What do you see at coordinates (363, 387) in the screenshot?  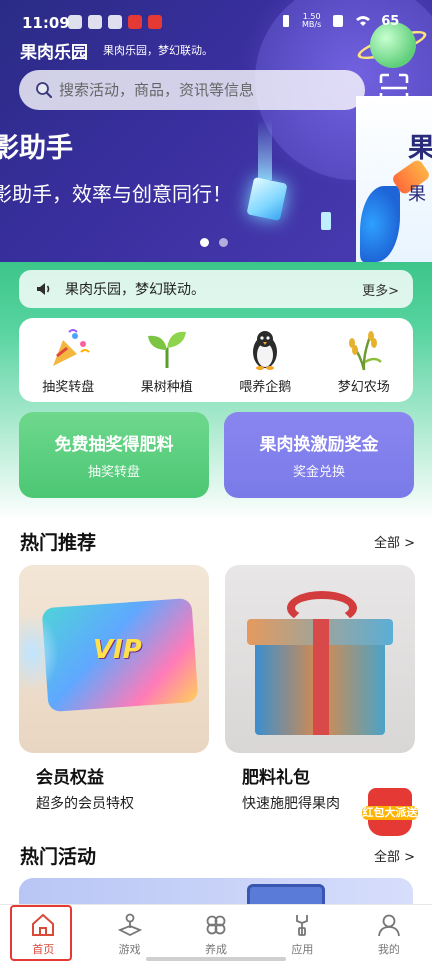 I see `quick-entry-label: 梦幻农场` at bounding box center [363, 387].